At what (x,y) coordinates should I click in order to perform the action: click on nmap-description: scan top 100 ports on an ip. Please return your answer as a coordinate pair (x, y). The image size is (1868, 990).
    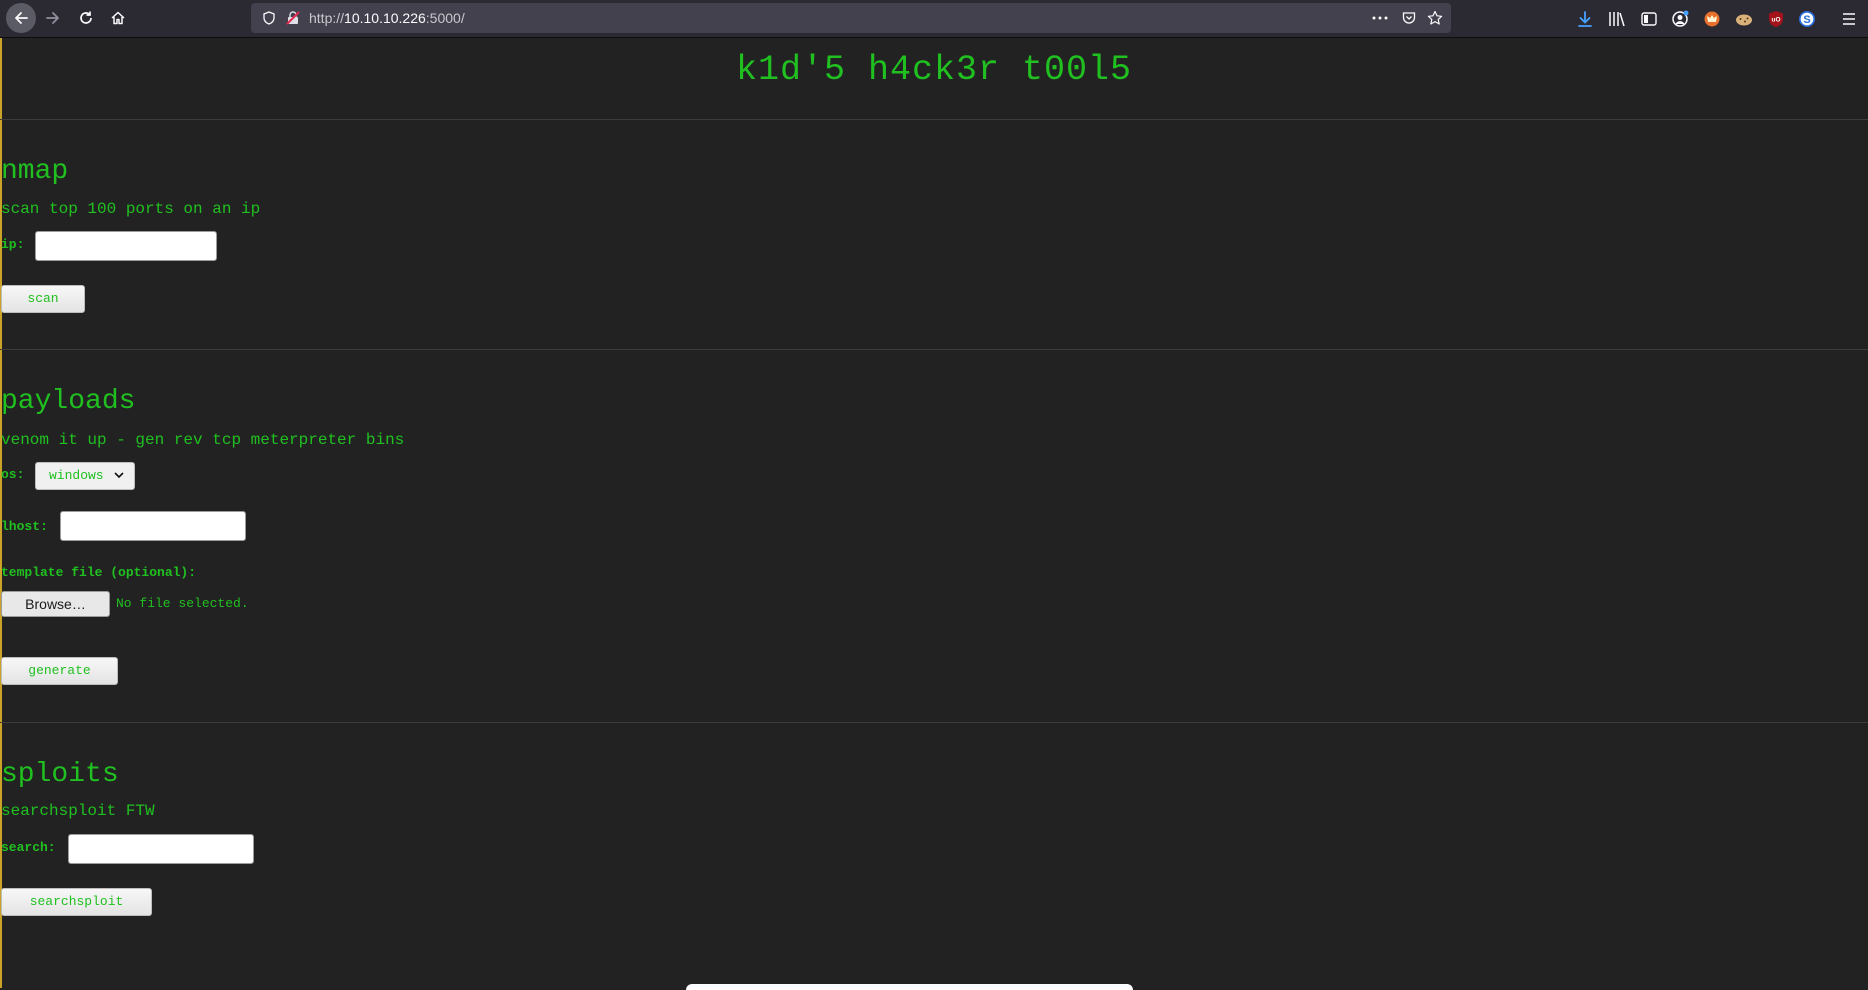
    Looking at the image, I should click on (131, 209).